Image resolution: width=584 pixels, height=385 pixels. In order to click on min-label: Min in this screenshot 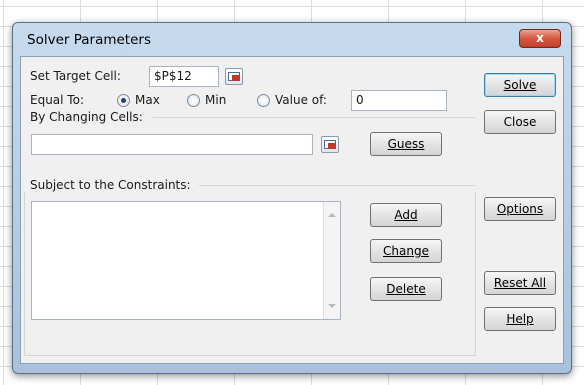, I will do `click(216, 100)`.